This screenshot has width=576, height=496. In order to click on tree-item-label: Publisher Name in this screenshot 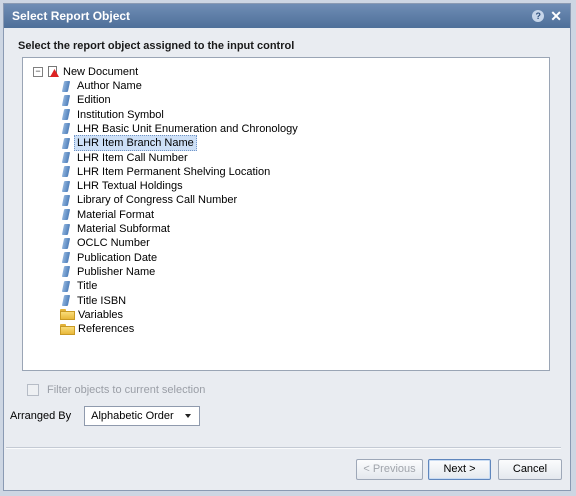, I will do `click(116, 271)`.